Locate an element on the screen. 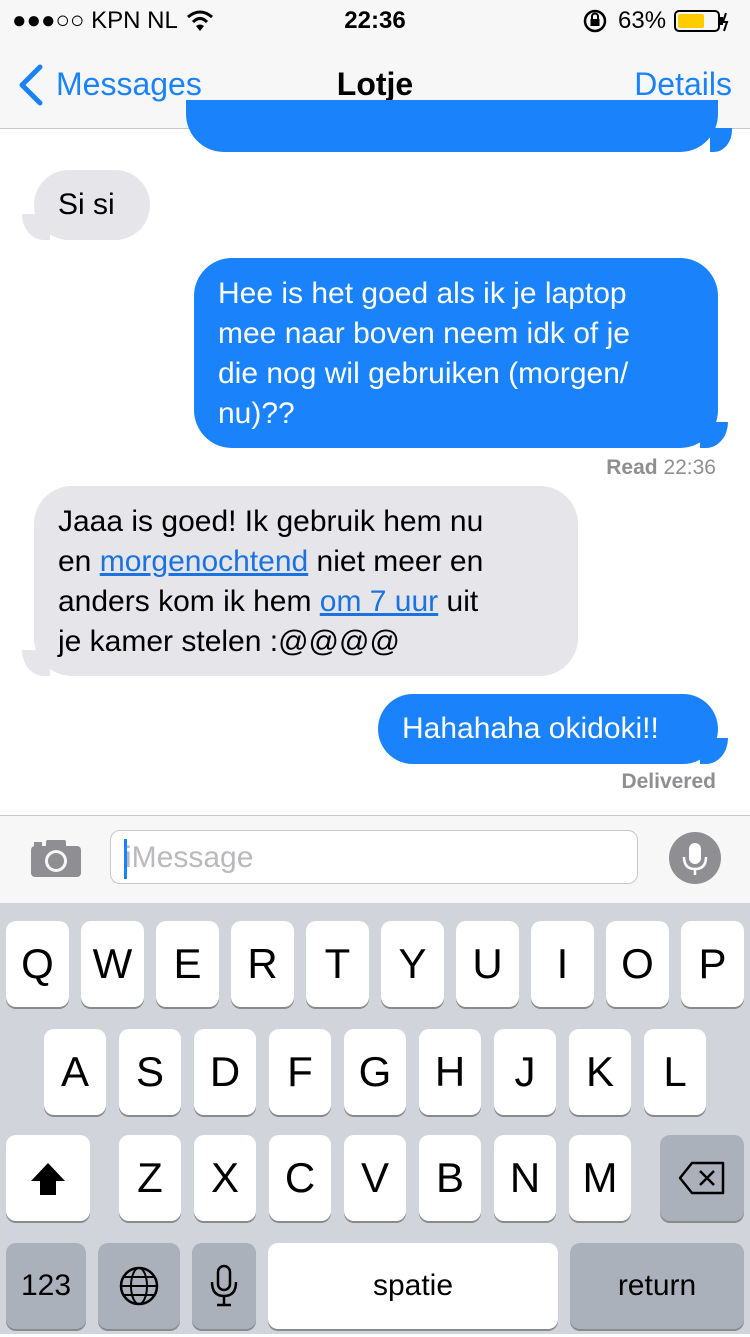  key-d: D is located at coordinates (225, 1072).